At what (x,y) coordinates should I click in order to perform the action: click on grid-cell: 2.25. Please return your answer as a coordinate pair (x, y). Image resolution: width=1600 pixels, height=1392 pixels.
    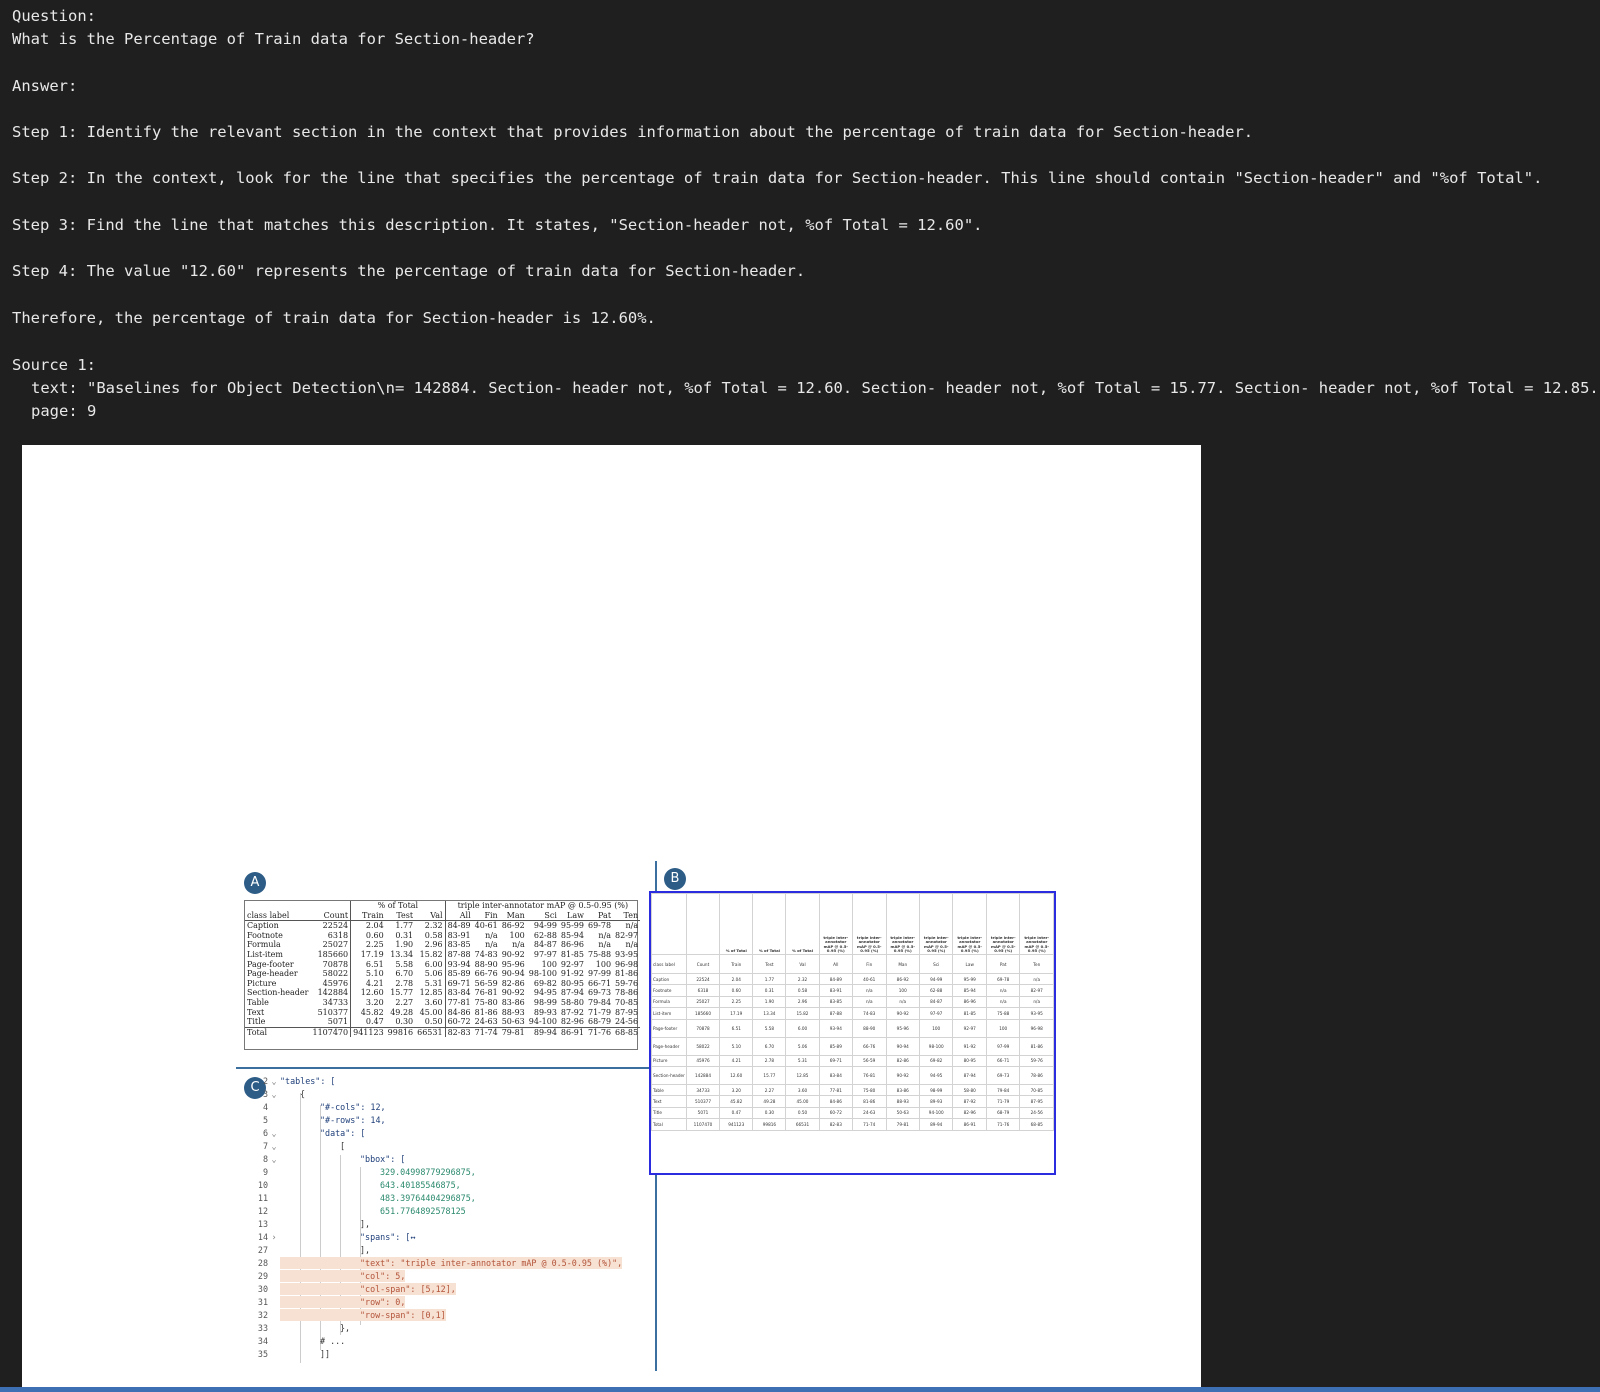
    Looking at the image, I should click on (736, 1002).